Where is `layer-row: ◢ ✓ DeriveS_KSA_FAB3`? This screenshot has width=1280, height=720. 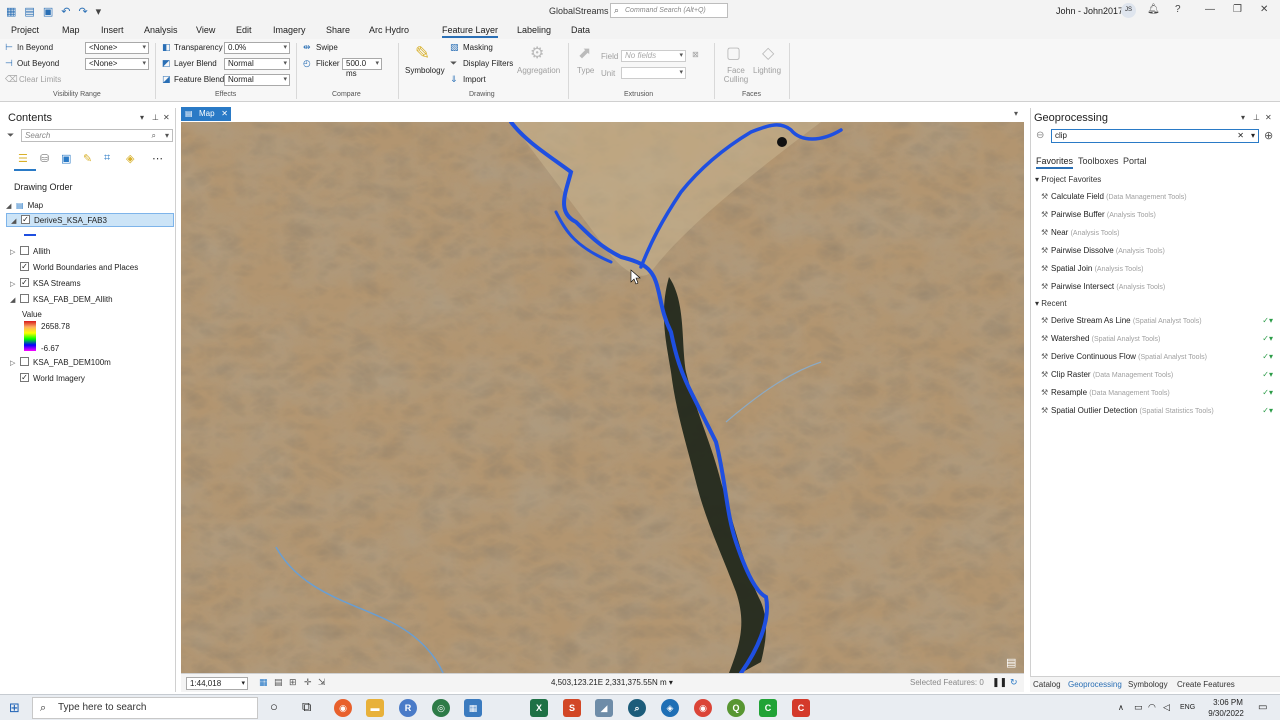 layer-row: ◢ ✓ DeriveS_KSA_FAB3 is located at coordinates (90, 220).